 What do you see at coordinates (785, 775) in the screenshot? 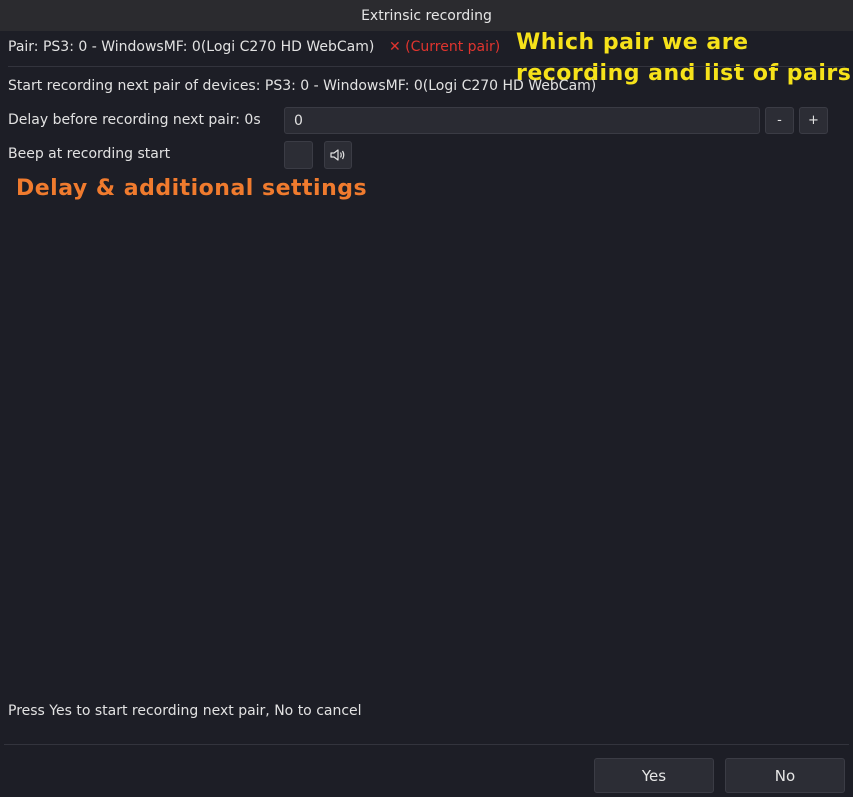
I see `no-button: No` at bounding box center [785, 775].